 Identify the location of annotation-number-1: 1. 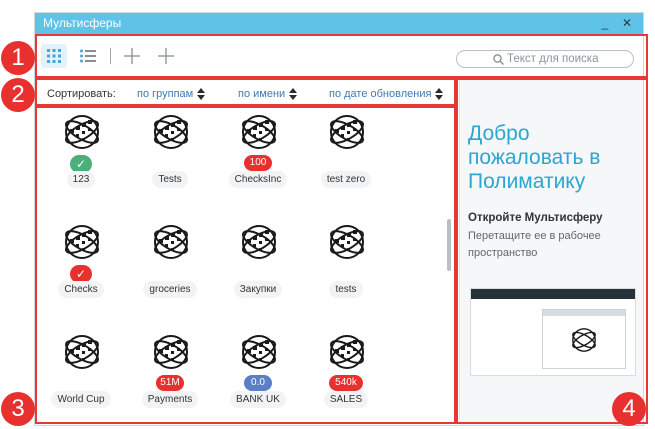
(18, 58).